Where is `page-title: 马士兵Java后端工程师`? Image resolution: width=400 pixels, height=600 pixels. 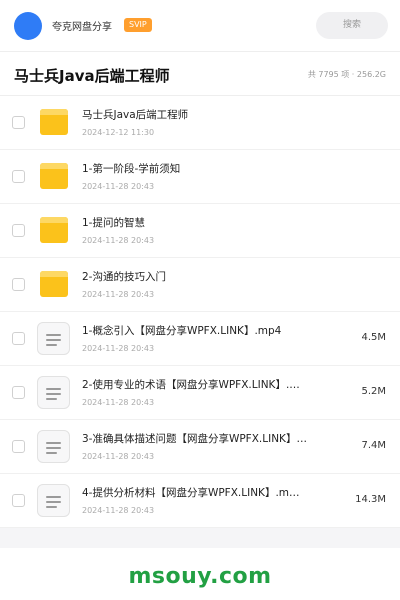 page-title: 马士兵Java后端工程师 is located at coordinates (92, 76).